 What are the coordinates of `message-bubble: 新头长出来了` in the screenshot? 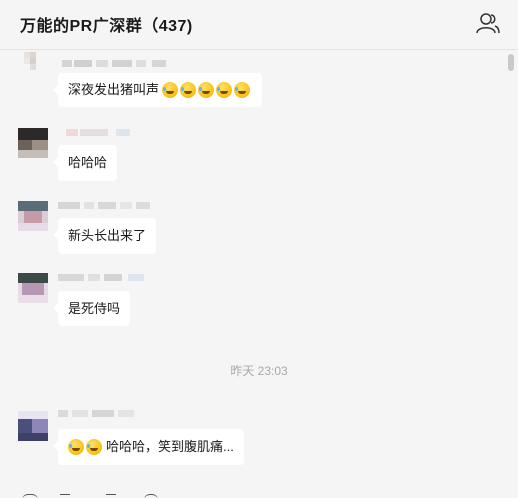 It's located at (104, 236).